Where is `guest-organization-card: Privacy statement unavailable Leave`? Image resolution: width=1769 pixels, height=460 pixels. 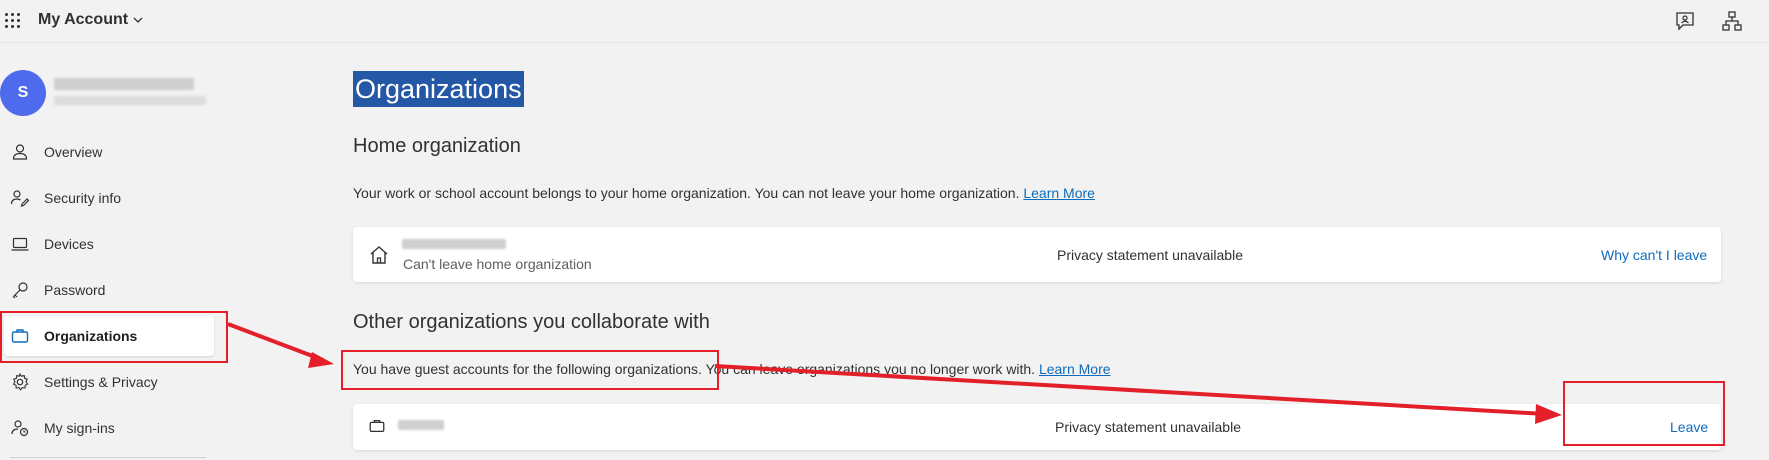
guest-organization-card: Privacy statement unavailable Leave is located at coordinates (1037, 427).